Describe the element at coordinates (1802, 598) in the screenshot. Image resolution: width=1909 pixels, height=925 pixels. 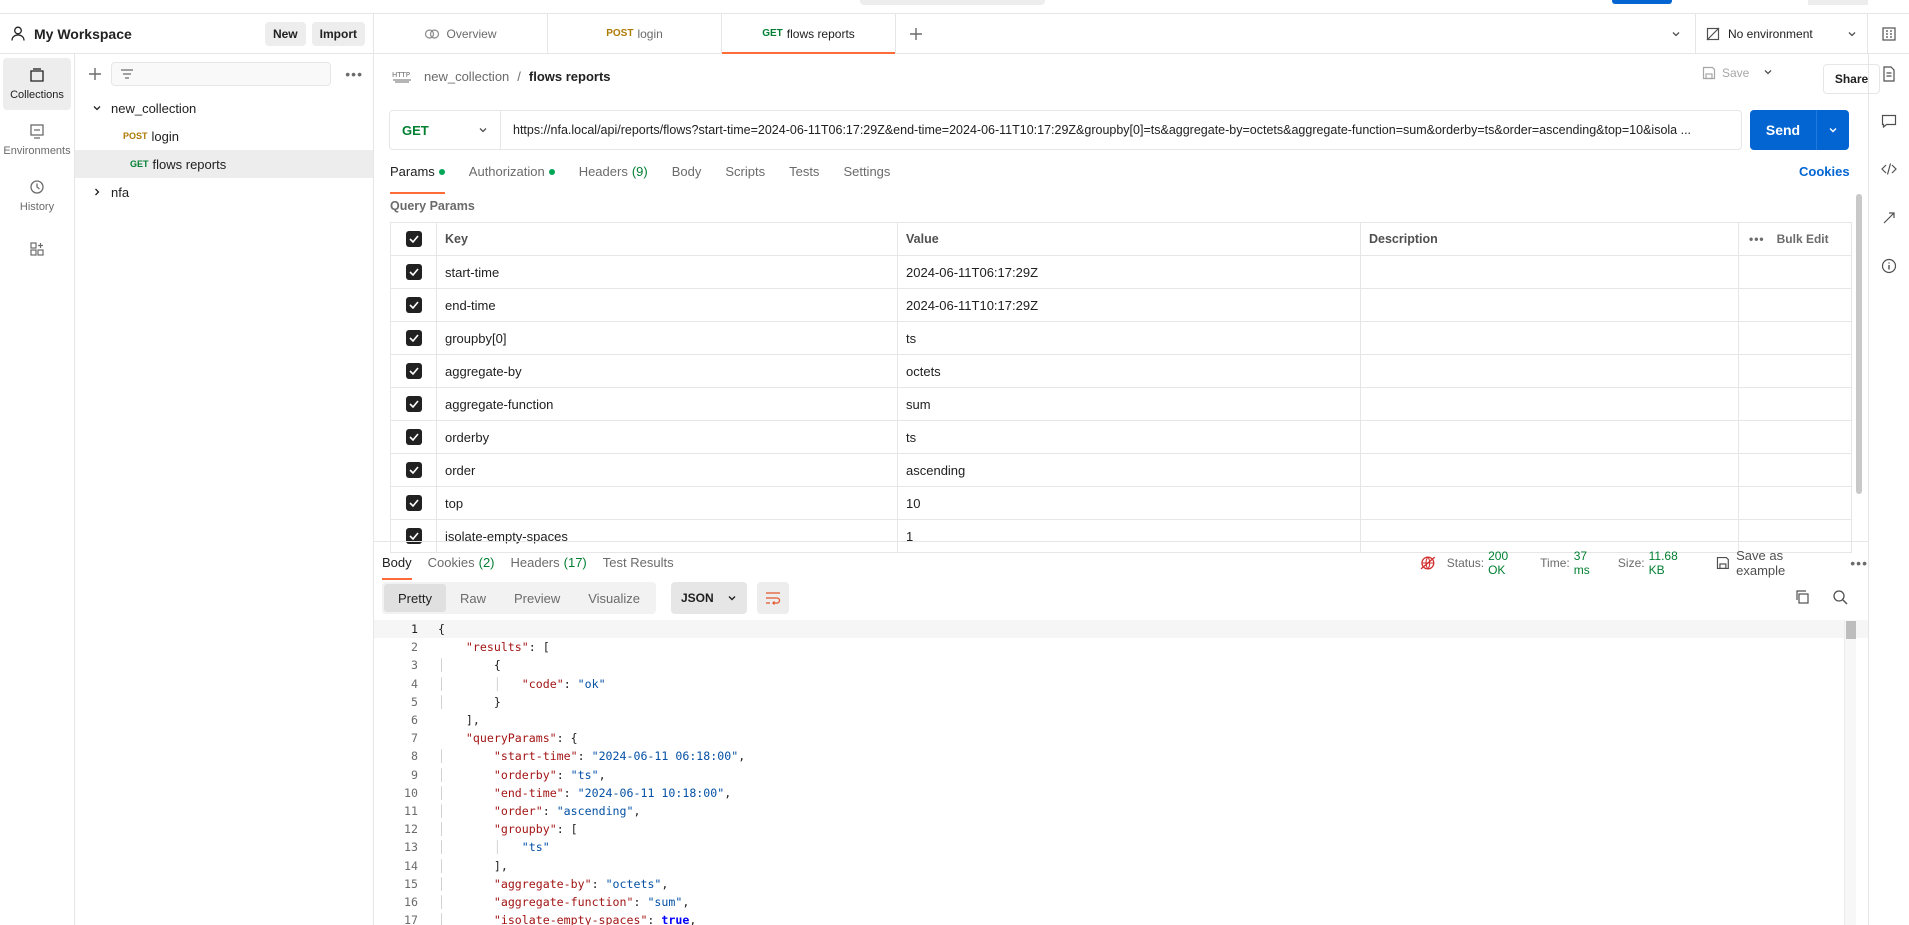
I see `copy-icon` at that location.